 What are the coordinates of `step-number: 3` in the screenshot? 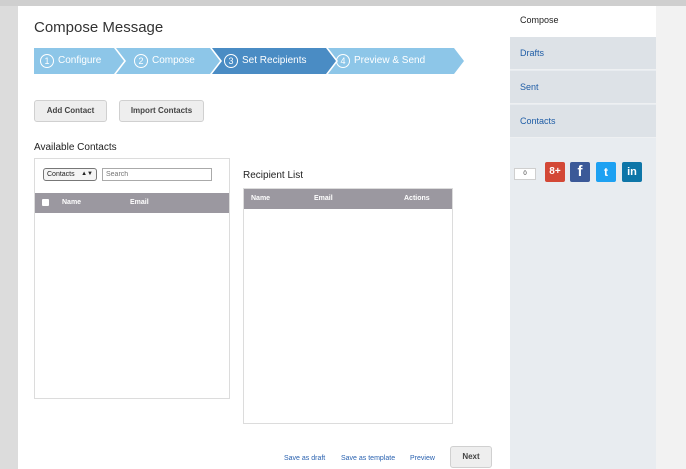 It's located at (231, 61).